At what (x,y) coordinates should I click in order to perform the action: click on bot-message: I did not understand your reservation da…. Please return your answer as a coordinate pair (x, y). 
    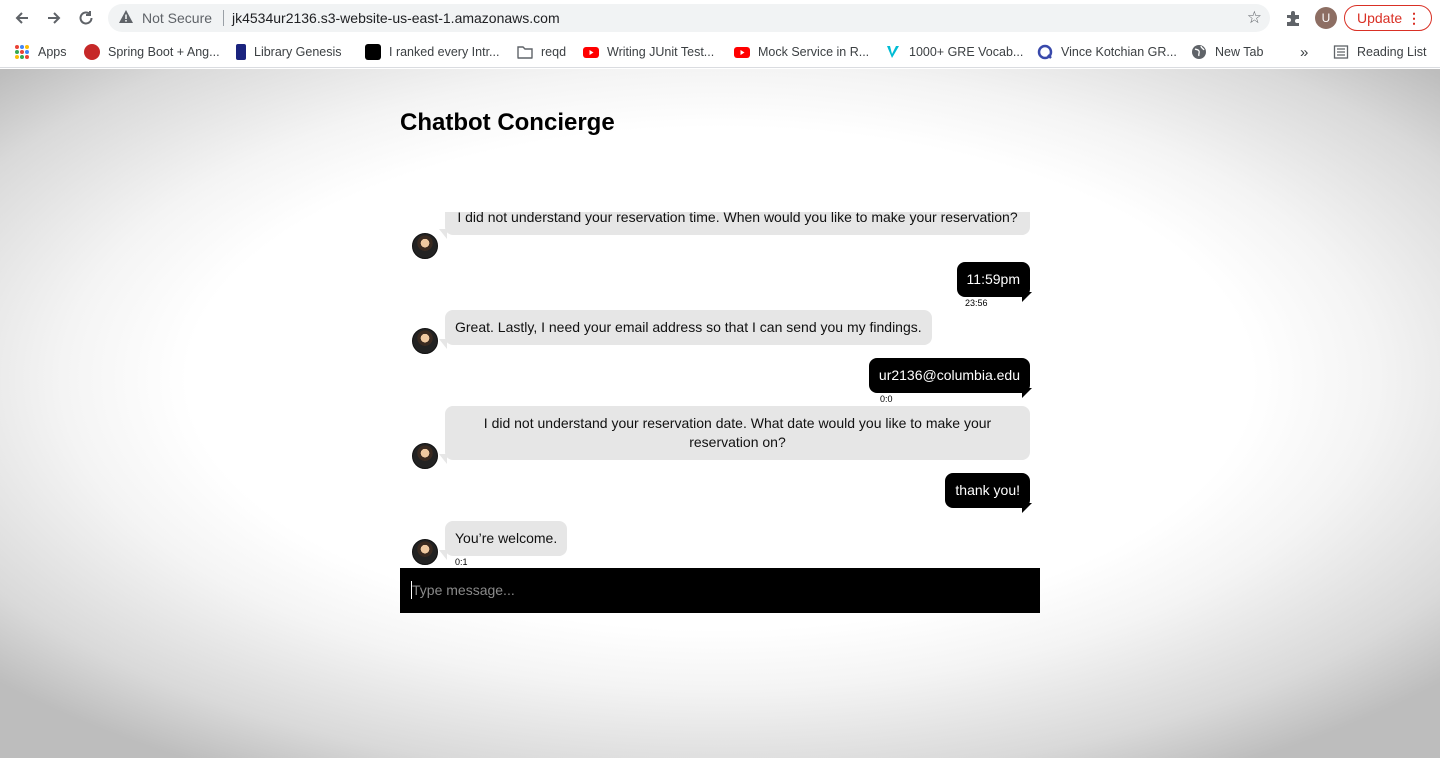
    Looking at the image, I should click on (734, 435).